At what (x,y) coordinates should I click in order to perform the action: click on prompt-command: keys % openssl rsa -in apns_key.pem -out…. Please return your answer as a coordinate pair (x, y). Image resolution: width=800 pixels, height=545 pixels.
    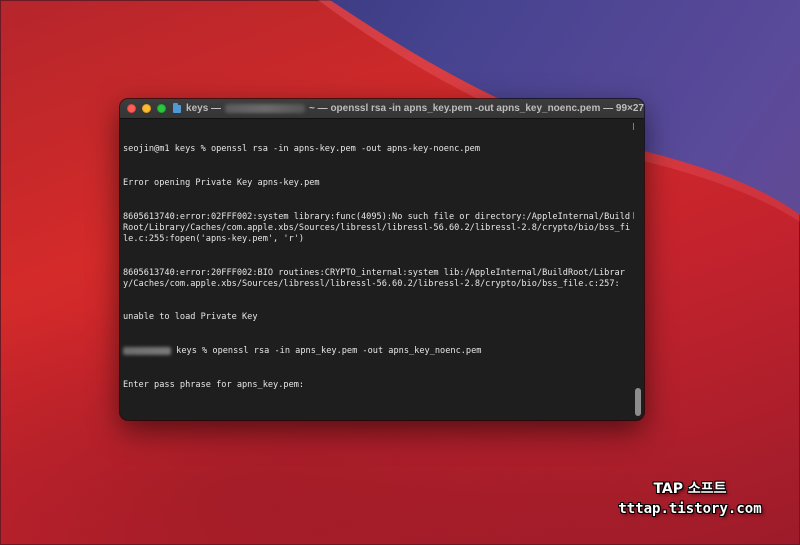
    Looking at the image, I should click on (326, 351).